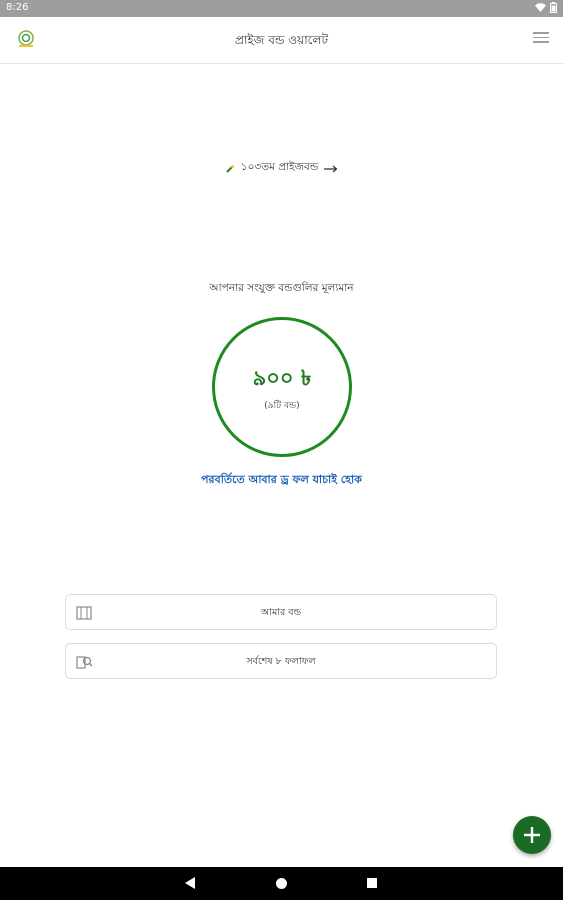 This screenshot has width=563, height=900. I want to click on app-bar: প্রাইজ বন্ড ওয়ালেট, so click(281, 40).